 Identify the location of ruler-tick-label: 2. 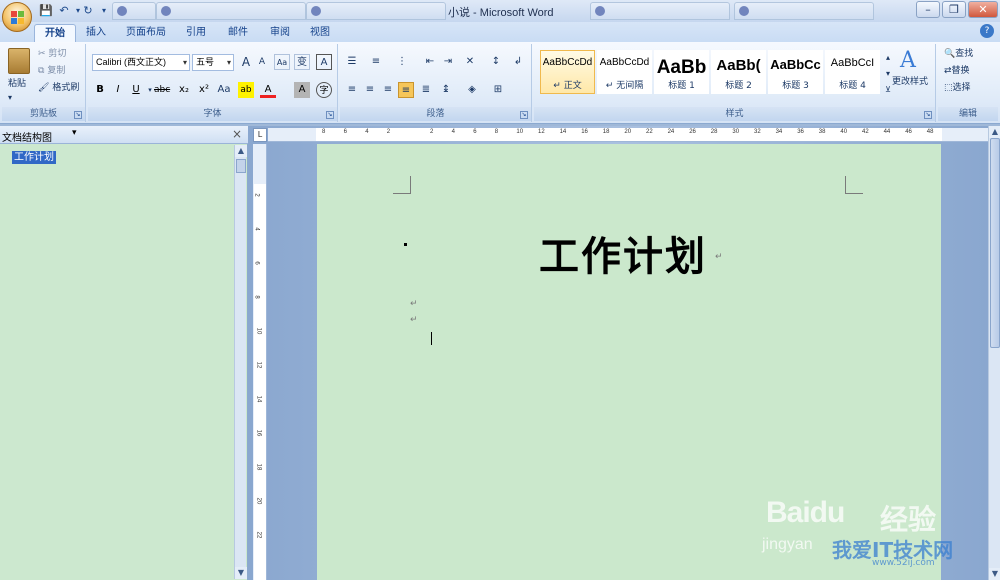
(256, 195).